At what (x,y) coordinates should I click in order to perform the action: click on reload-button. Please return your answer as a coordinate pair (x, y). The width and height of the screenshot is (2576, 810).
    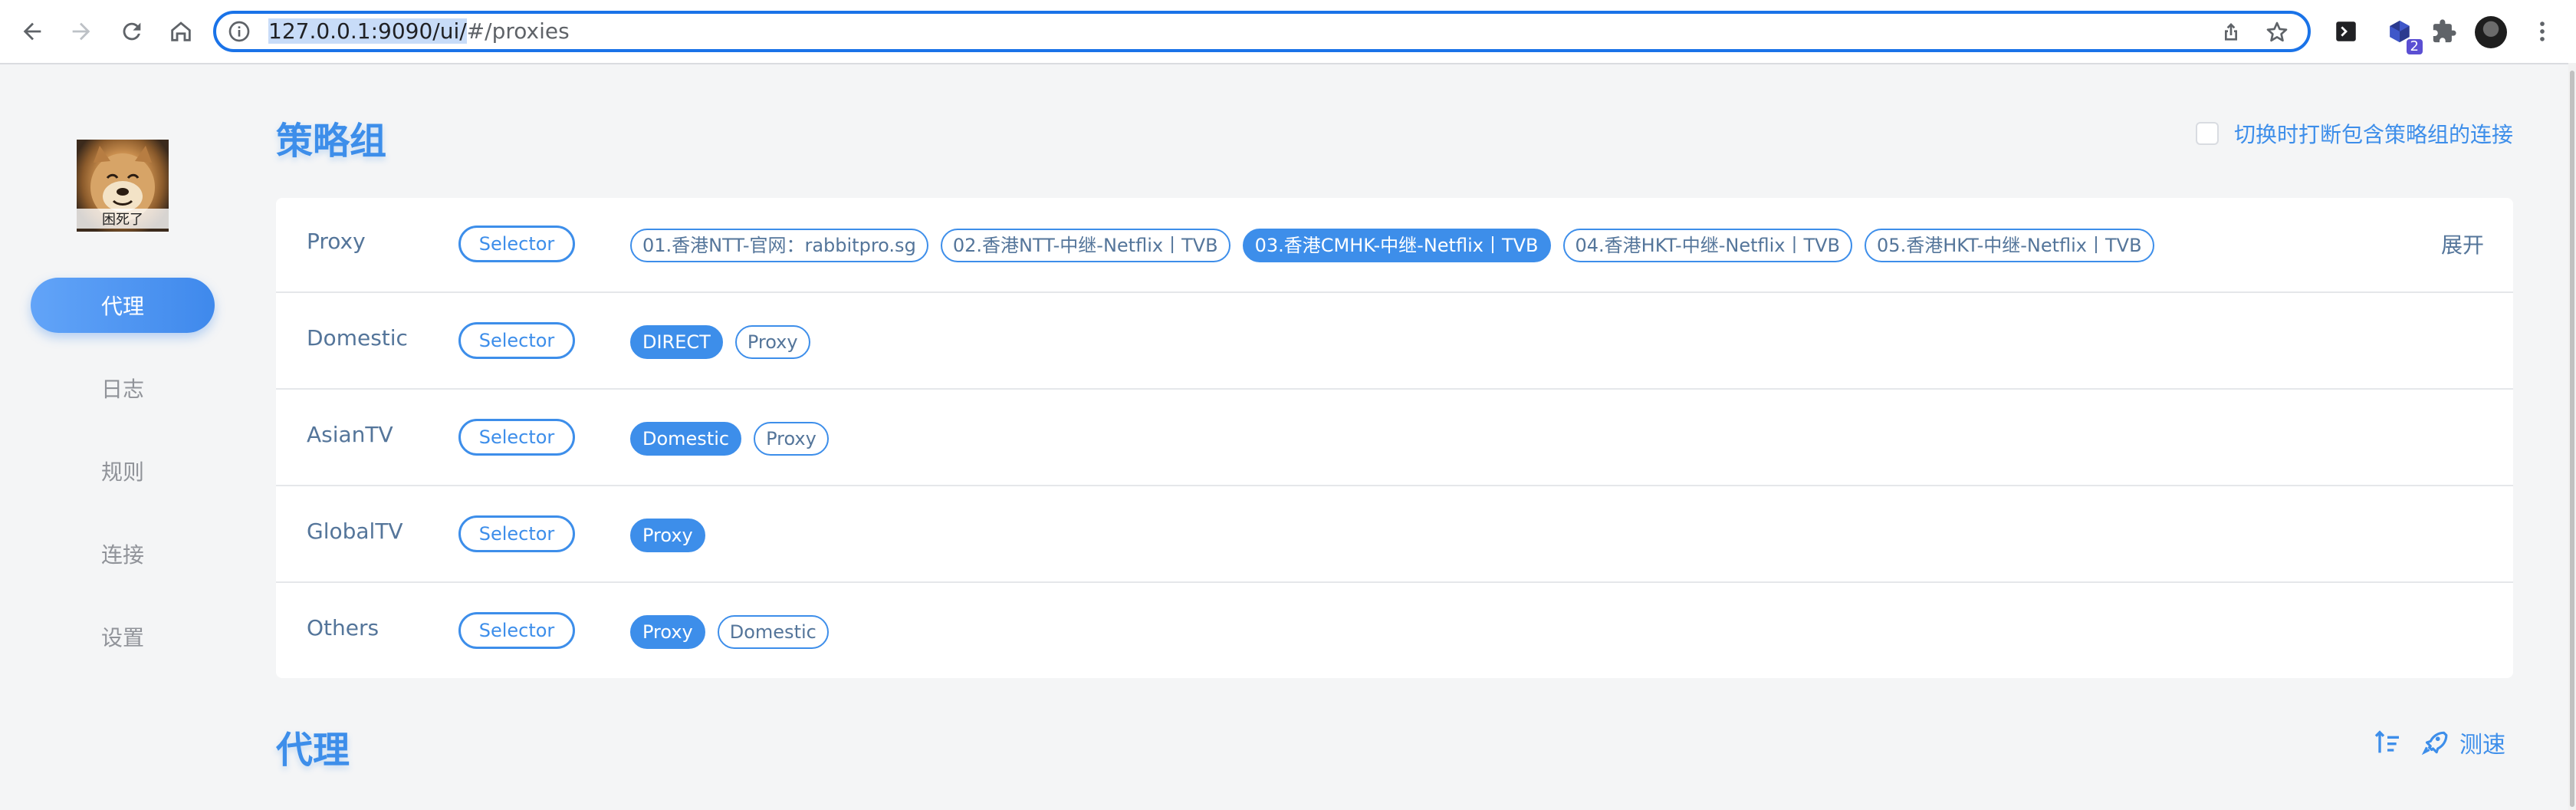
    Looking at the image, I should click on (132, 32).